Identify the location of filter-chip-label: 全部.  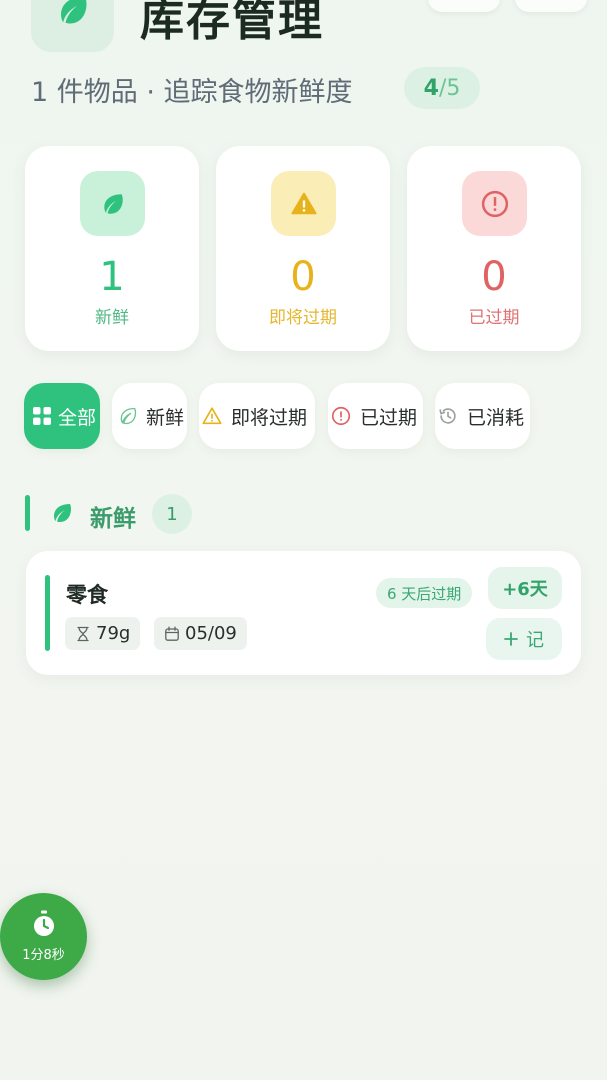
(77, 417).